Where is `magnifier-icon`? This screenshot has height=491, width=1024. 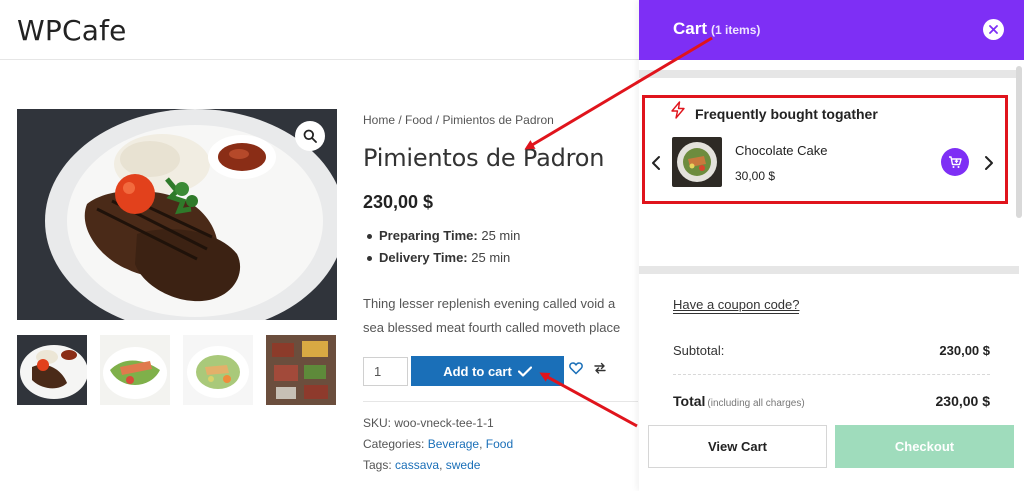 magnifier-icon is located at coordinates (310, 136).